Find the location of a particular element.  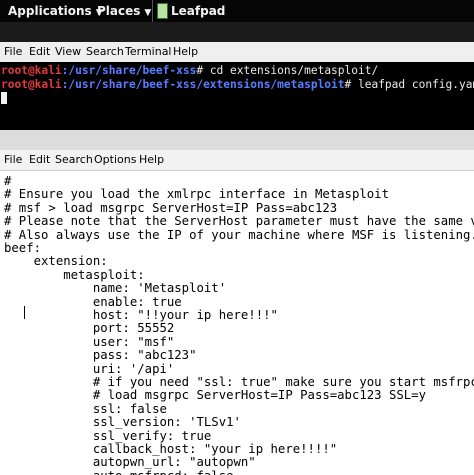

editor-line: pass: "abc123" is located at coordinates (100, 355).